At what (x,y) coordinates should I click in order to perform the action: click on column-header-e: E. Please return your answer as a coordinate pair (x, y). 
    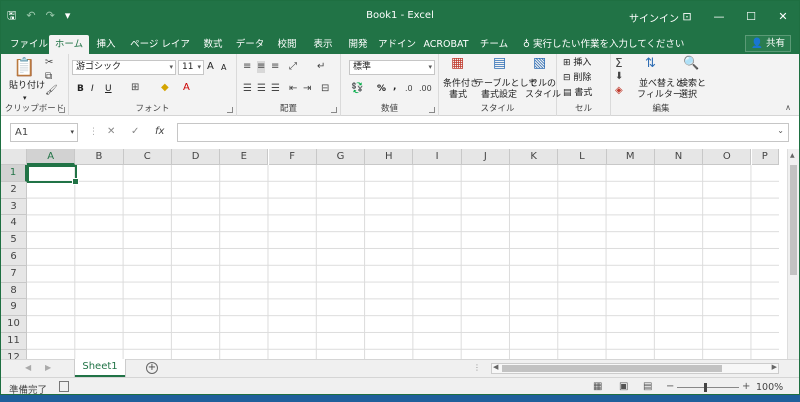
    Looking at the image, I should click on (244, 157).